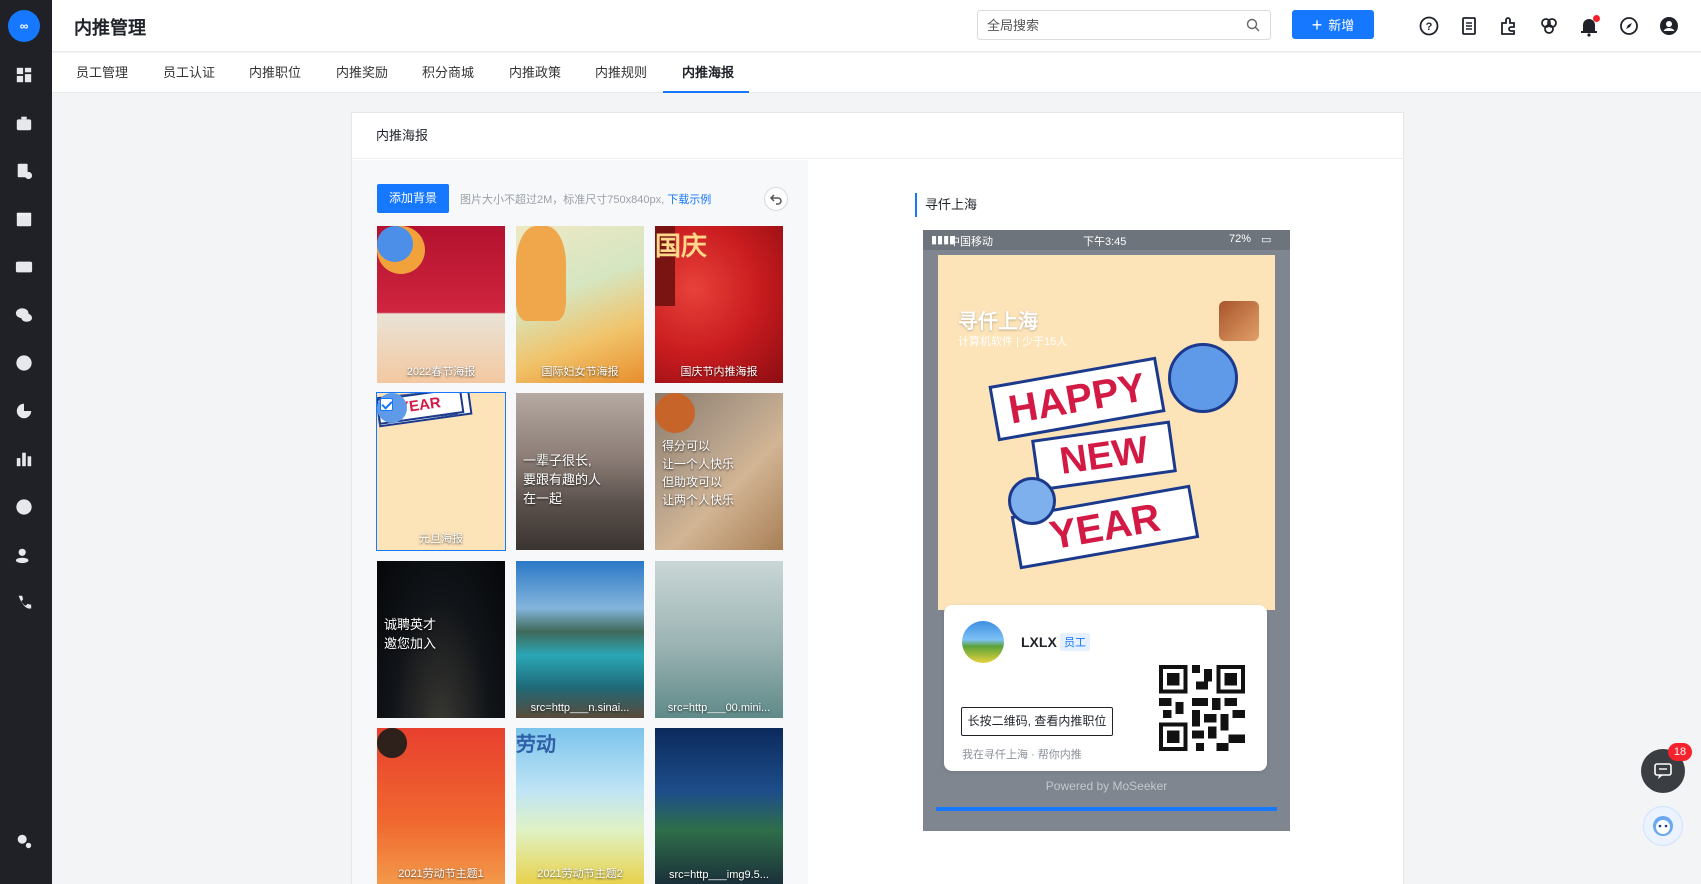  I want to click on poster-thumbnail: 2021劳动节主题1, so click(441, 806).